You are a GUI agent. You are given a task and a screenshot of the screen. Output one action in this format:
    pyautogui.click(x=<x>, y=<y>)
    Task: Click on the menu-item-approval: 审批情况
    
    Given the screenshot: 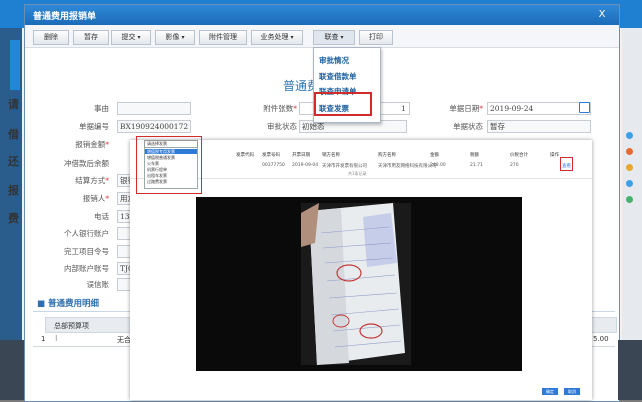 What is the action you would take?
    pyautogui.click(x=334, y=60)
    